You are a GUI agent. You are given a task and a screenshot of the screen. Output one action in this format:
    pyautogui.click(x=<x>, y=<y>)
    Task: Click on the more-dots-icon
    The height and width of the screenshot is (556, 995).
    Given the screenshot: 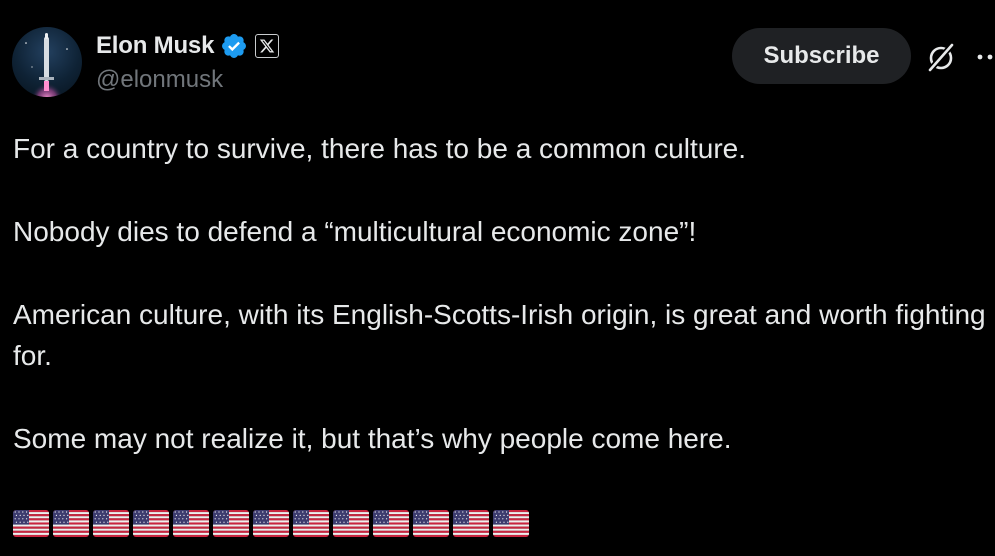 What is the action you would take?
    pyautogui.click(x=982, y=57)
    